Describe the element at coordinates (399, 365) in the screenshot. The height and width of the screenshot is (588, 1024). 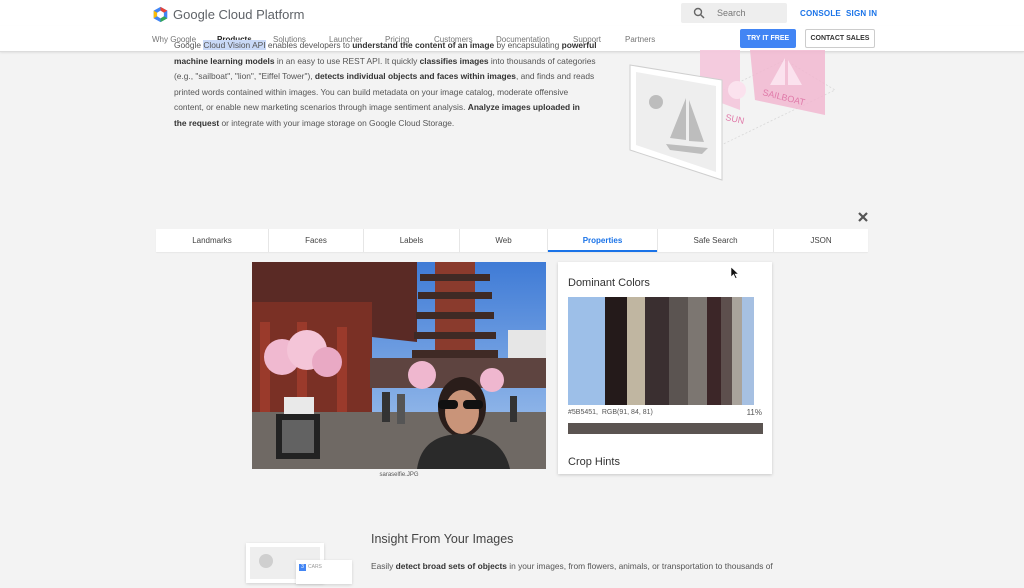
I see `uploaded-photo` at that location.